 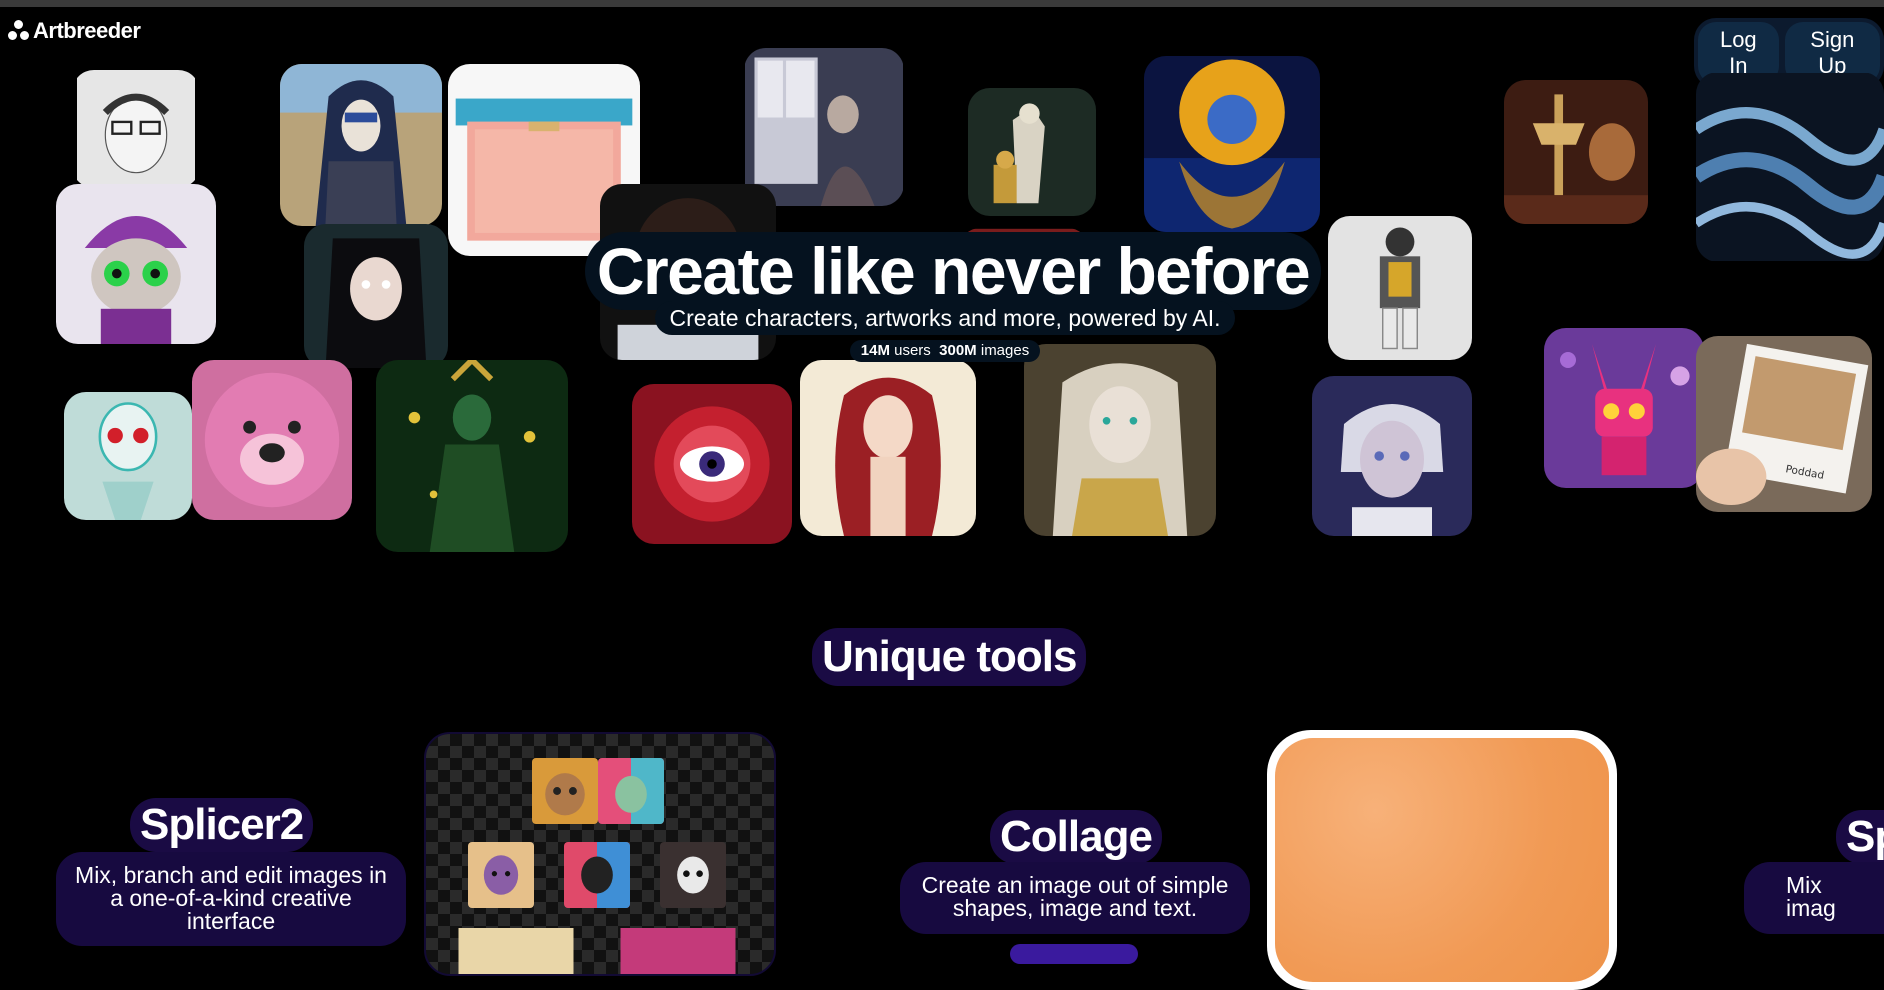 I want to click on tools-heading: Unique tools, so click(x=949, y=657).